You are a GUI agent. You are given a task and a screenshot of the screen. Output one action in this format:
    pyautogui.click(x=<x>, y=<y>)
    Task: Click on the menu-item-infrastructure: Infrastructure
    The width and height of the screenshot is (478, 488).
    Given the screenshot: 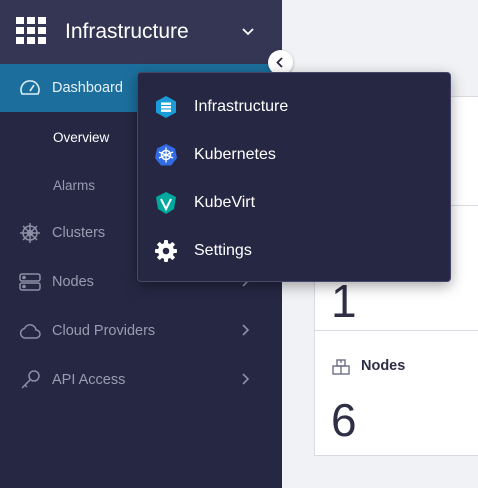 What is the action you would take?
    pyautogui.click(x=294, y=107)
    